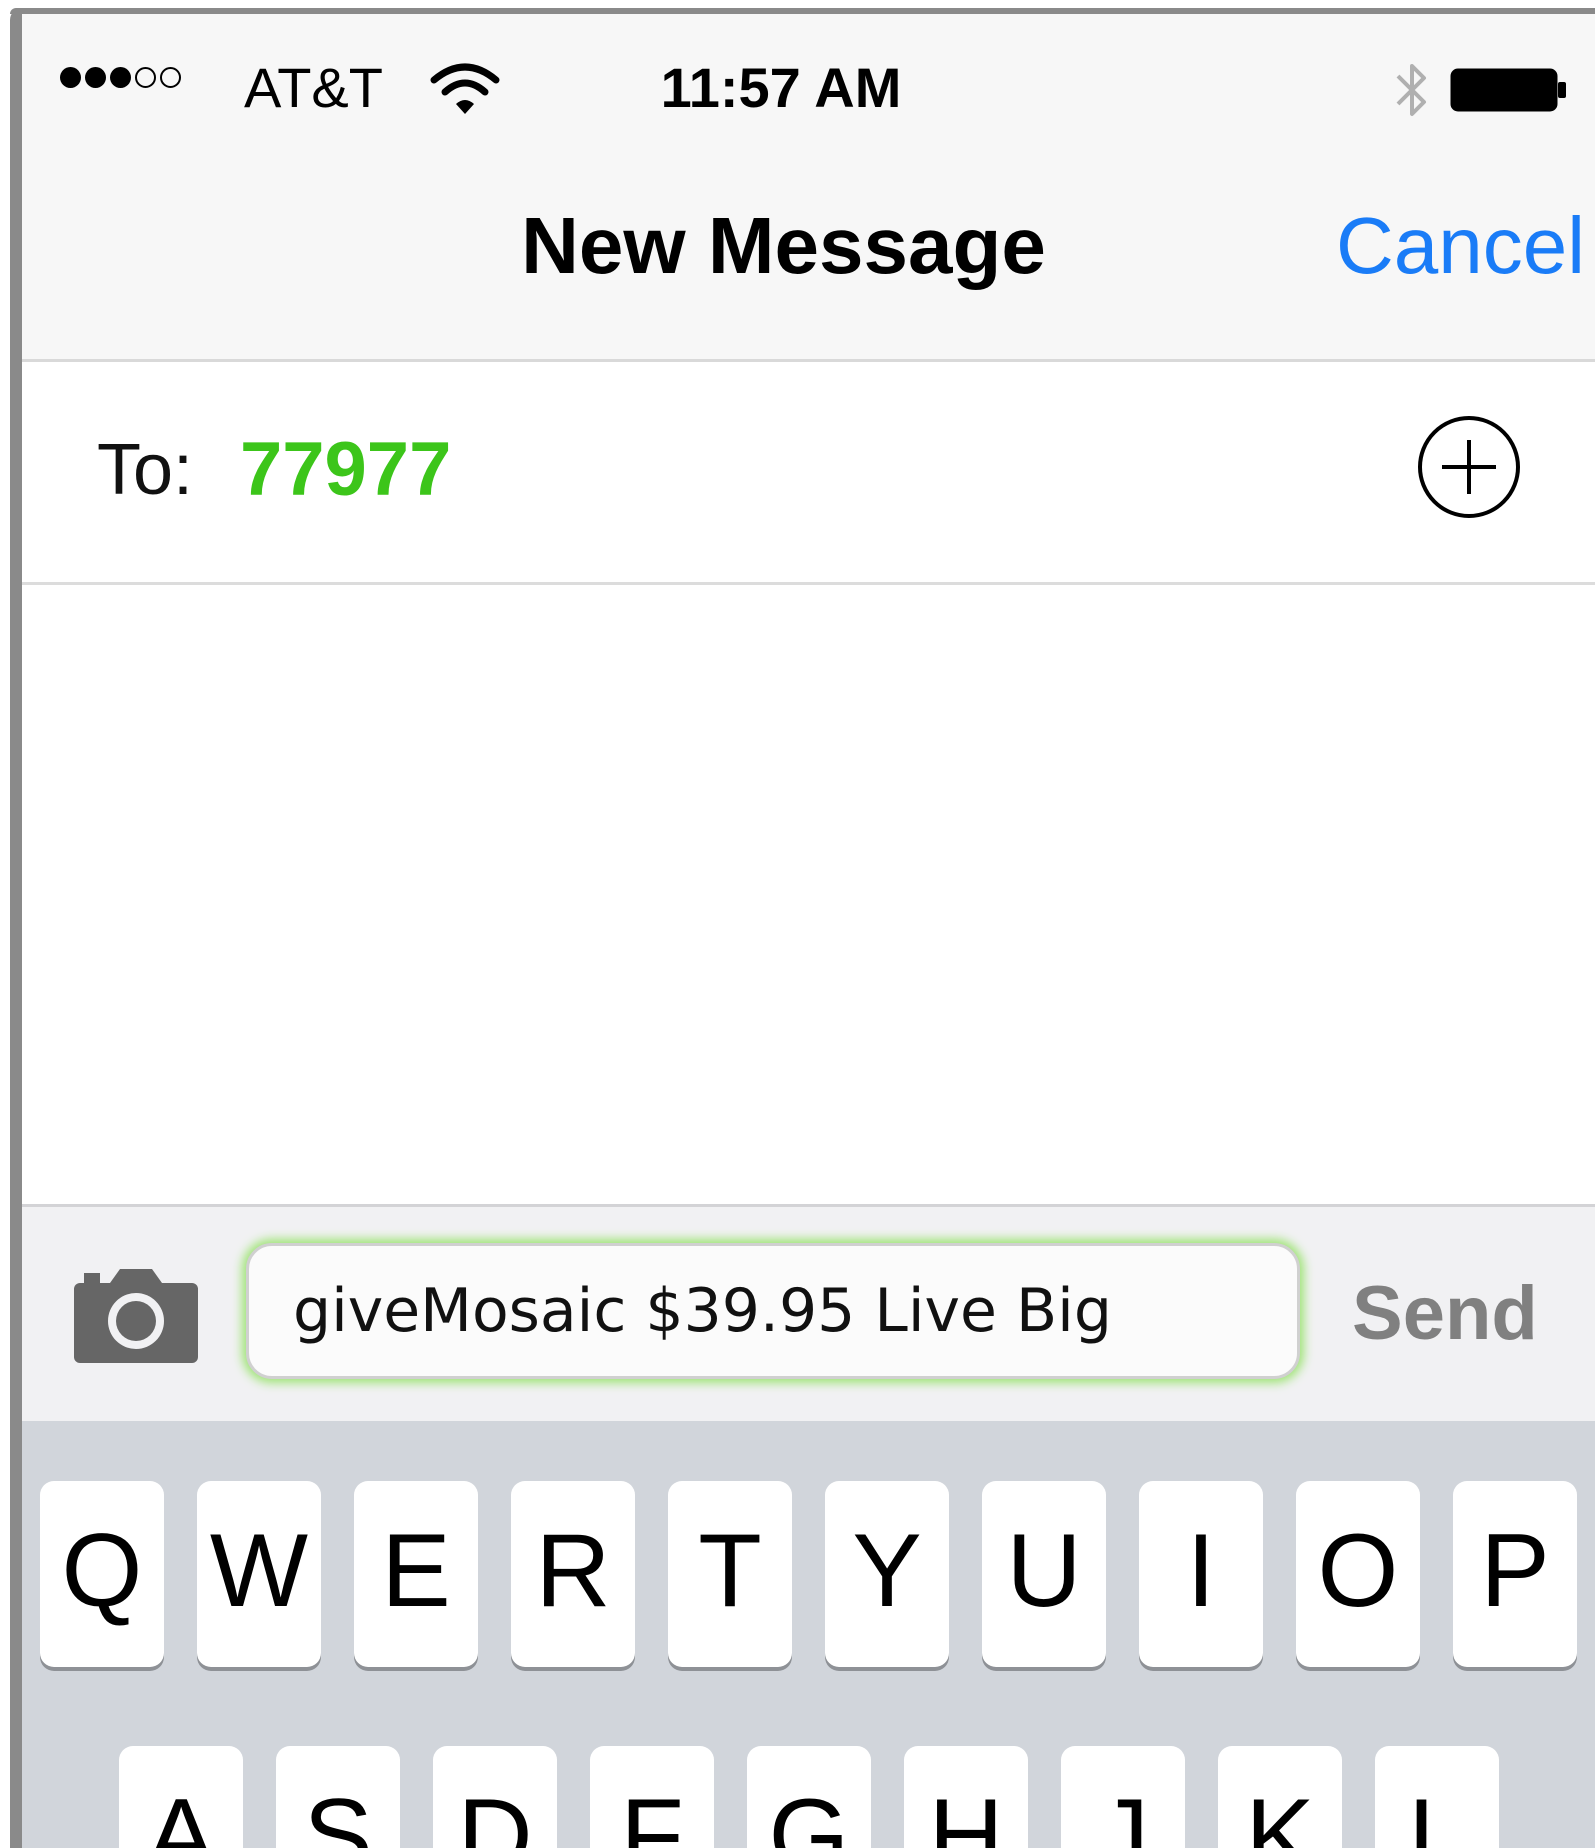  I want to click on camera-icon, so click(136, 1315).